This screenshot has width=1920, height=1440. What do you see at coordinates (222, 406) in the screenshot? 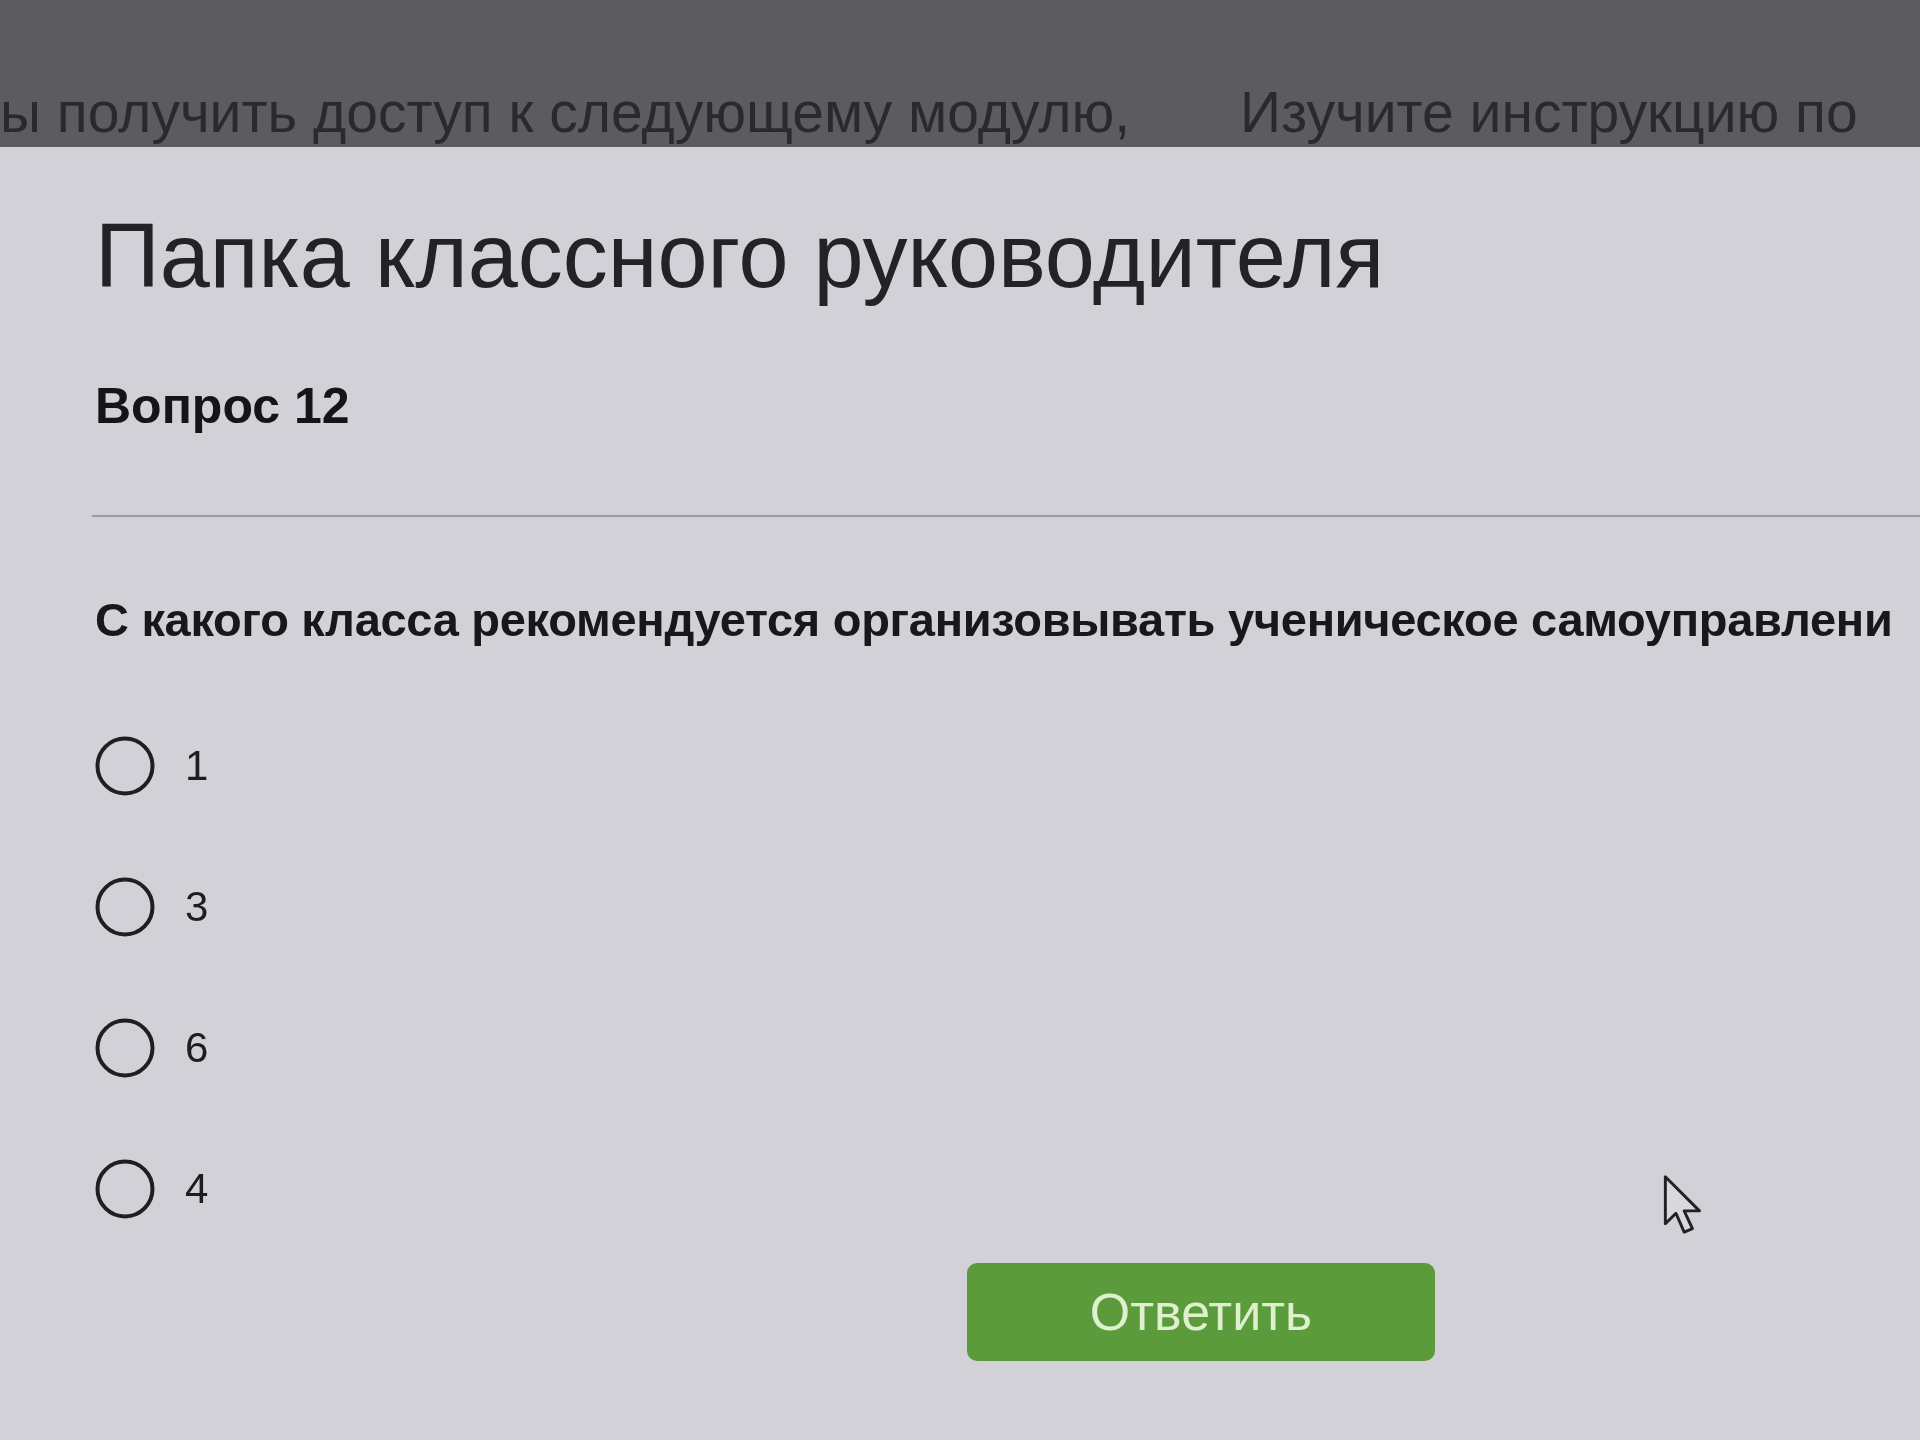
I see `question-number: Вопрос 12` at bounding box center [222, 406].